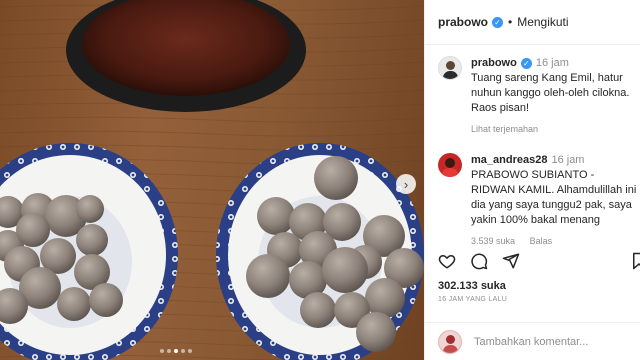 This screenshot has height=360, width=640. I want to click on bookmark-icon, so click(635, 263).